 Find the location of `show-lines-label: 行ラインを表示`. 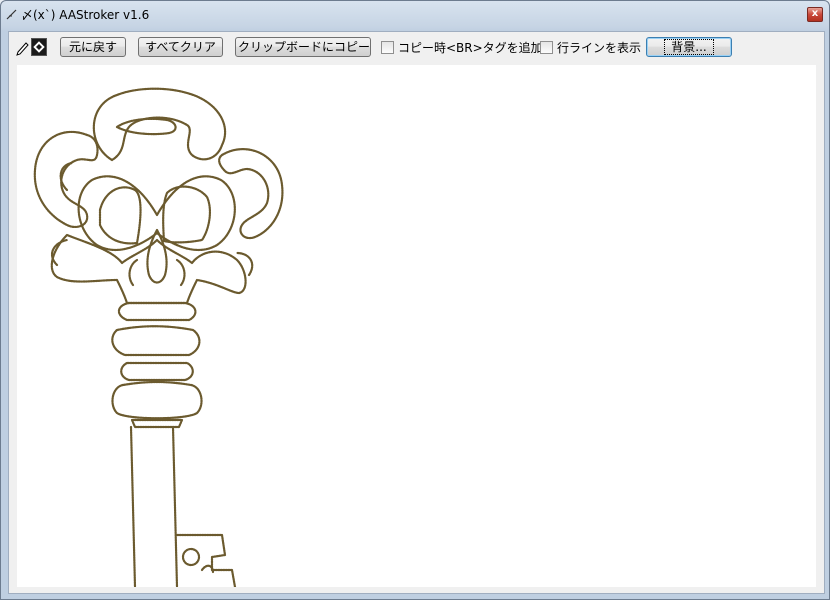

show-lines-label: 行ラインを表示 is located at coordinates (599, 48).